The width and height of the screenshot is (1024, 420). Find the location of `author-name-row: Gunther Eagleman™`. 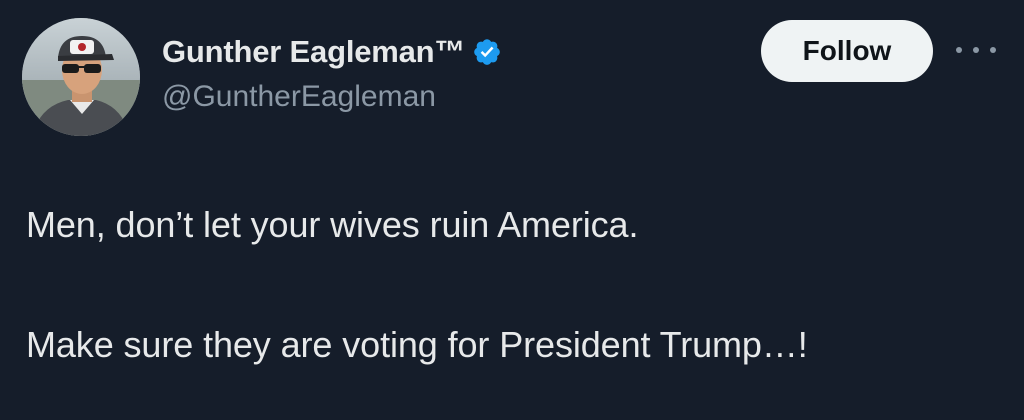

author-name-row: Gunther Eagleman™ is located at coordinates (332, 52).